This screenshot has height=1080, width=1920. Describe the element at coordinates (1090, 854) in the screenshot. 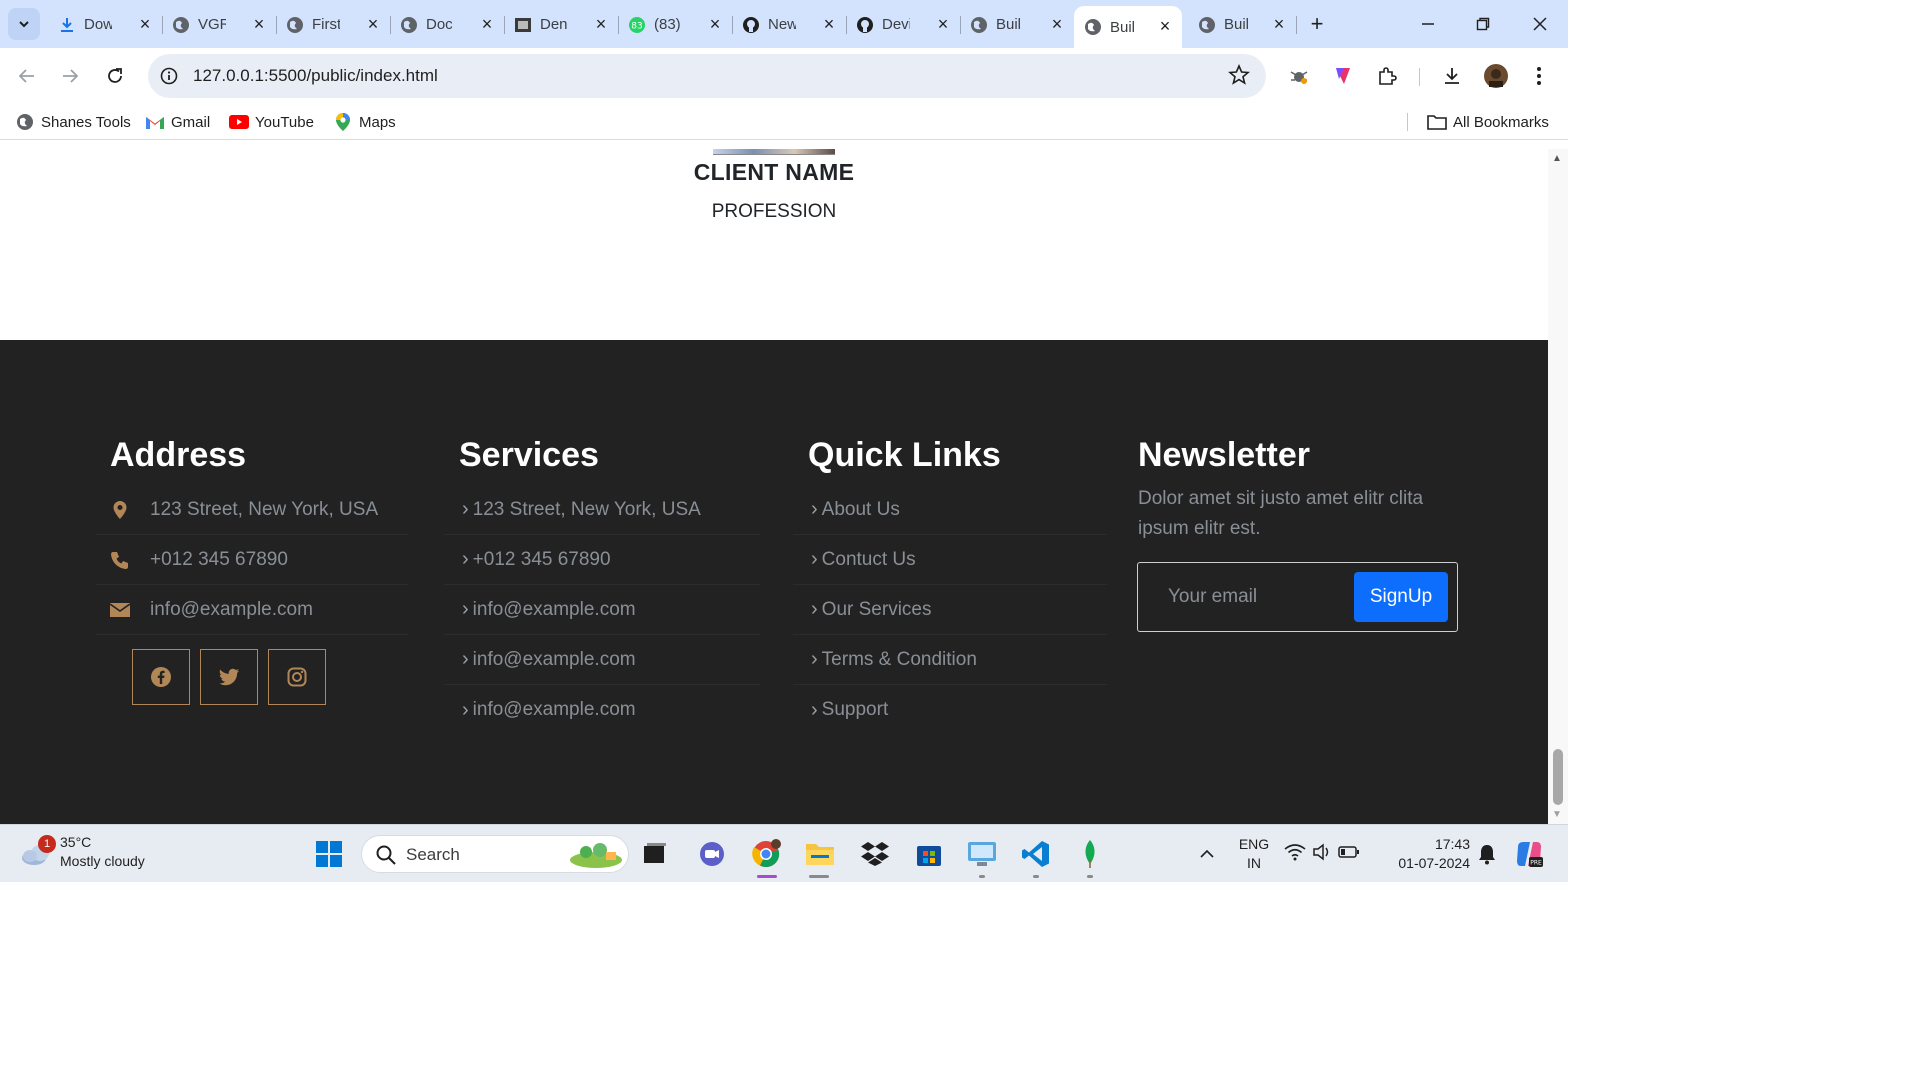

I see `mongodb-button` at that location.